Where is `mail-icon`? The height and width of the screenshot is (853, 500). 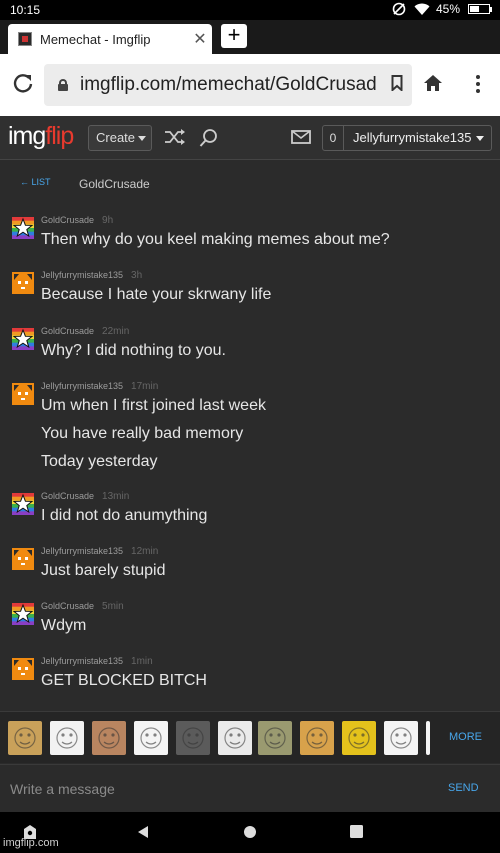
mail-icon is located at coordinates (302, 139).